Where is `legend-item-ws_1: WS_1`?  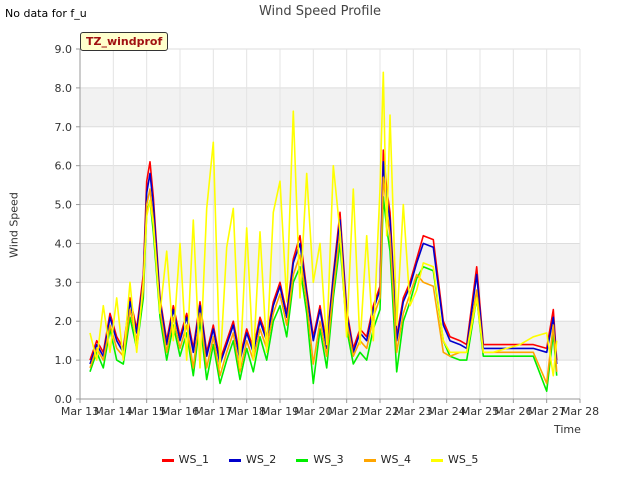
legend-item-ws_1: WS_1 is located at coordinates (185, 459).